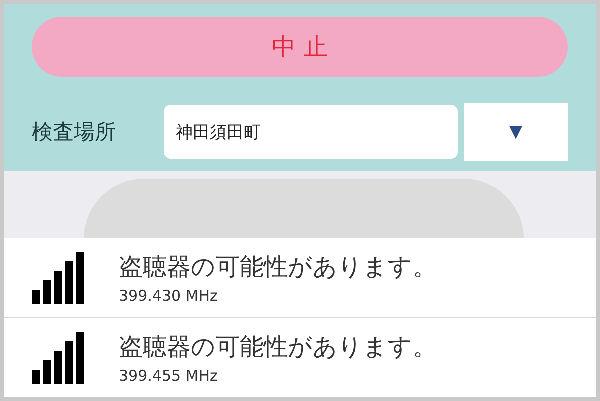 The height and width of the screenshot is (401, 600). What do you see at coordinates (169, 295) in the screenshot?
I see `frequency-text: 399.430 MHz` at bounding box center [169, 295].